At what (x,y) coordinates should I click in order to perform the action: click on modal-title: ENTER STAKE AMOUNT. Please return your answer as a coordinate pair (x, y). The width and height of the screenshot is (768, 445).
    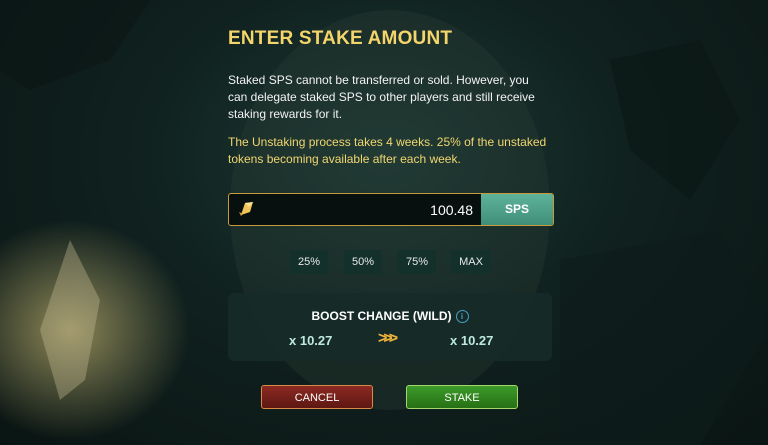
    Looking at the image, I should click on (340, 38).